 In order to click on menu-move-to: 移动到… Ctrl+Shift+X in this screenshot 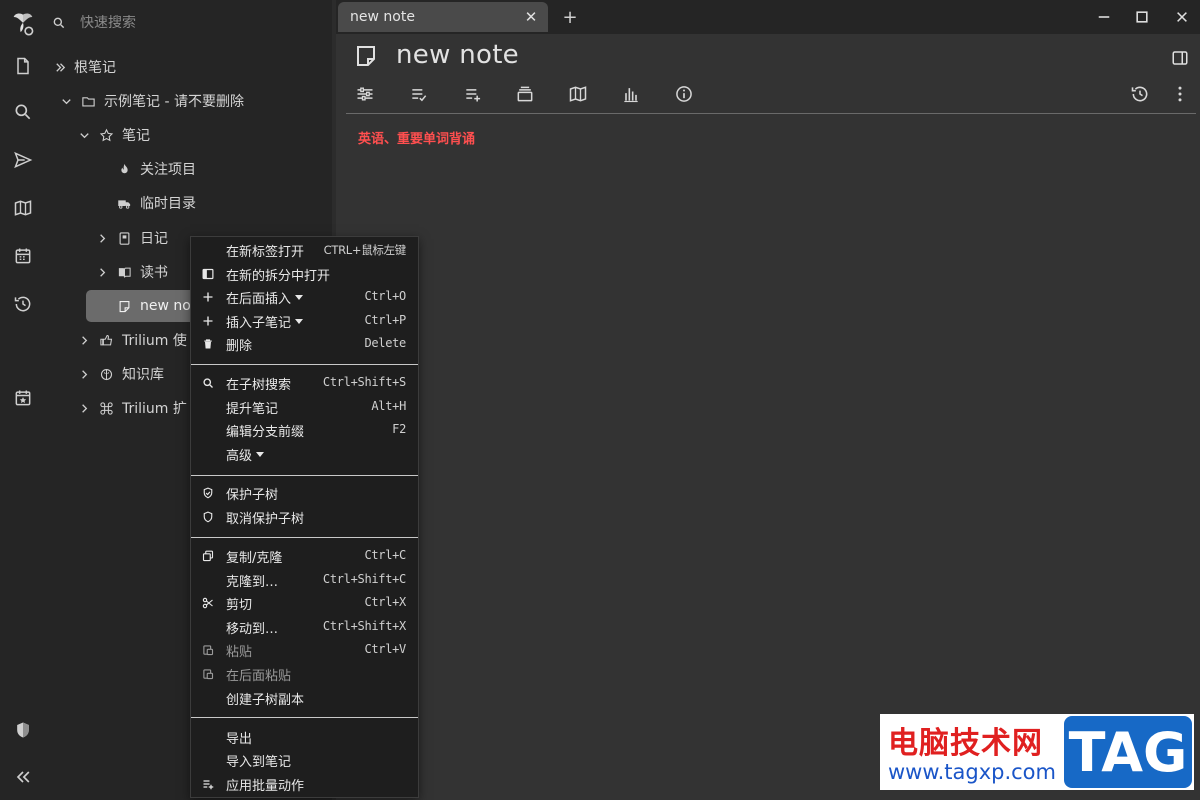, I will do `click(304, 626)`.